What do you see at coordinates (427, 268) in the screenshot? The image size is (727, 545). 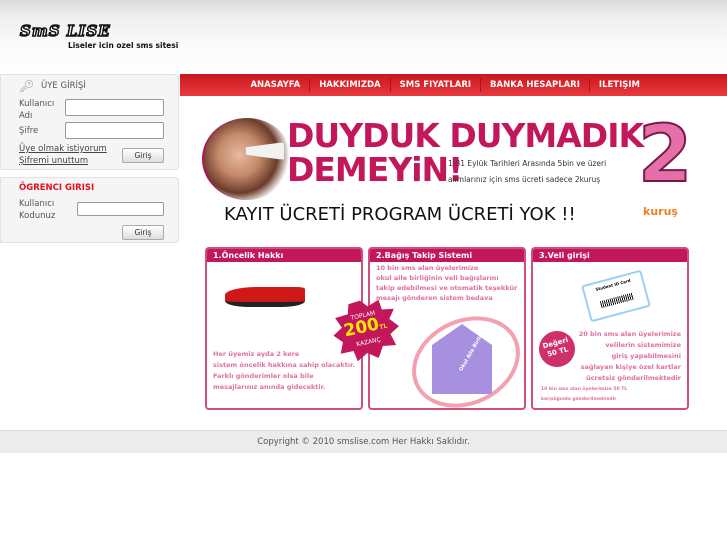 I see `card-text-line: 10 bin sms alan üyelerimize` at bounding box center [427, 268].